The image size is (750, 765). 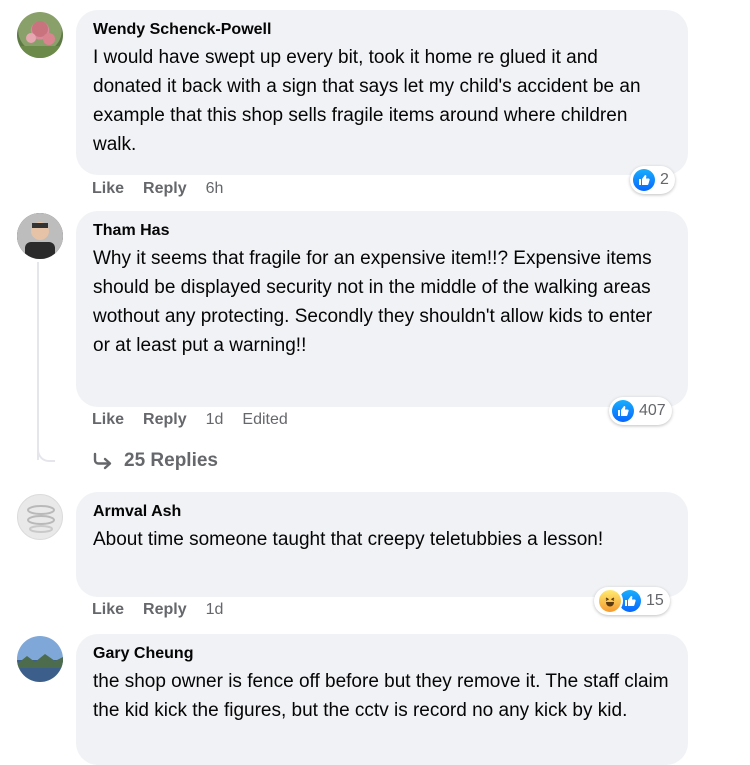 What do you see at coordinates (664, 179) in the screenshot?
I see `reaction-count: 2` at bounding box center [664, 179].